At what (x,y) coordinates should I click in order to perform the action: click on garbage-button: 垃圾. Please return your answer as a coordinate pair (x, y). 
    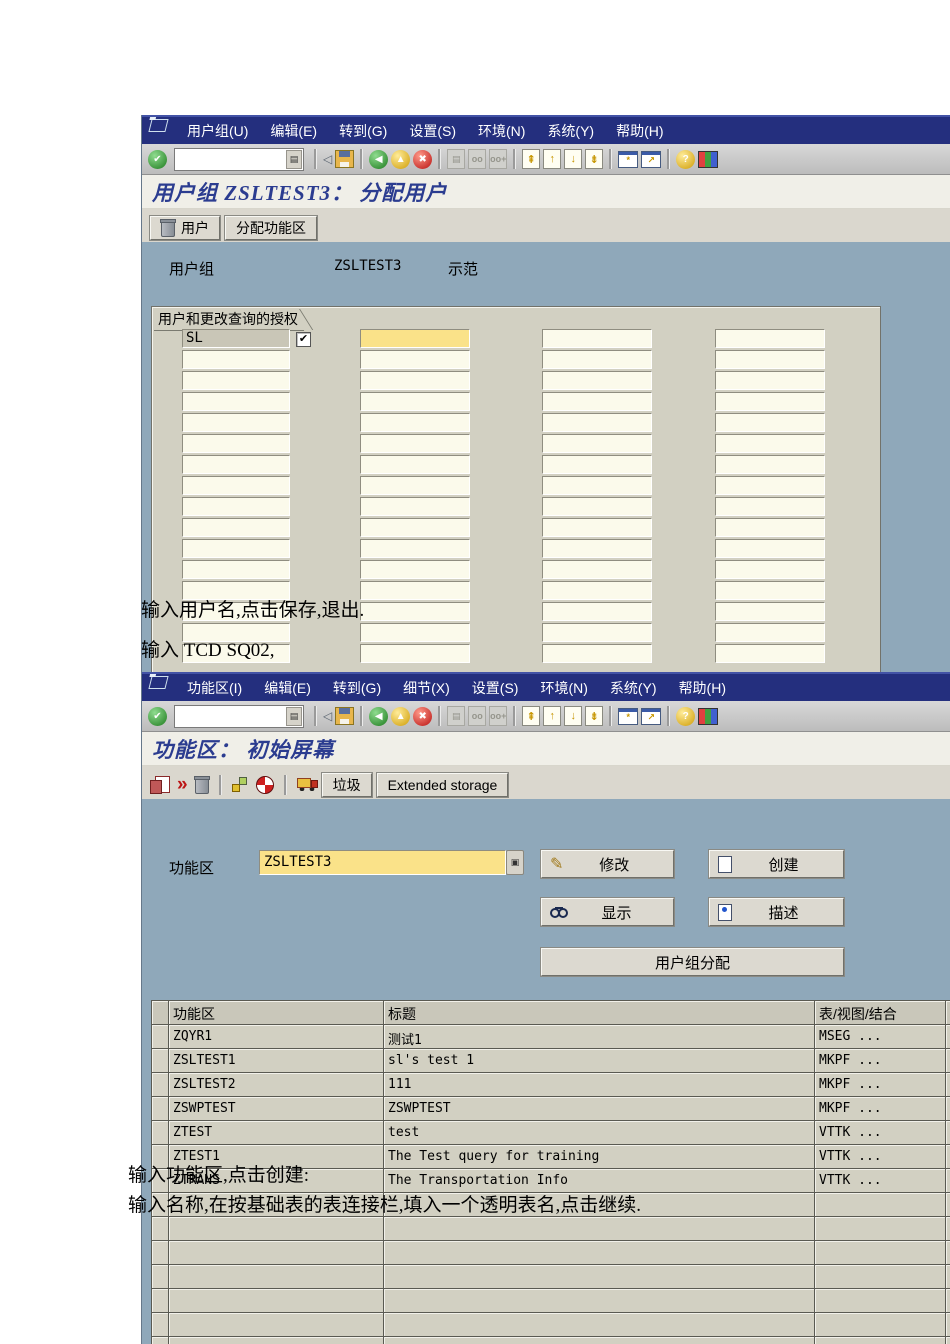
    Looking at the image, I should click on (346, 784).